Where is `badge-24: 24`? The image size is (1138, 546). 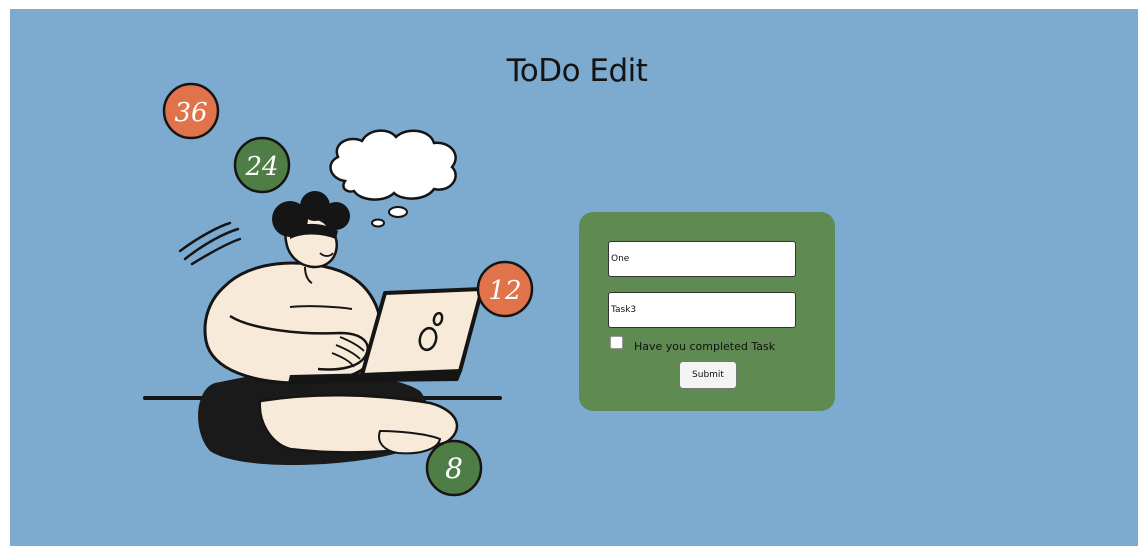
badge-24: 24 is located at coordinates (262, 165).